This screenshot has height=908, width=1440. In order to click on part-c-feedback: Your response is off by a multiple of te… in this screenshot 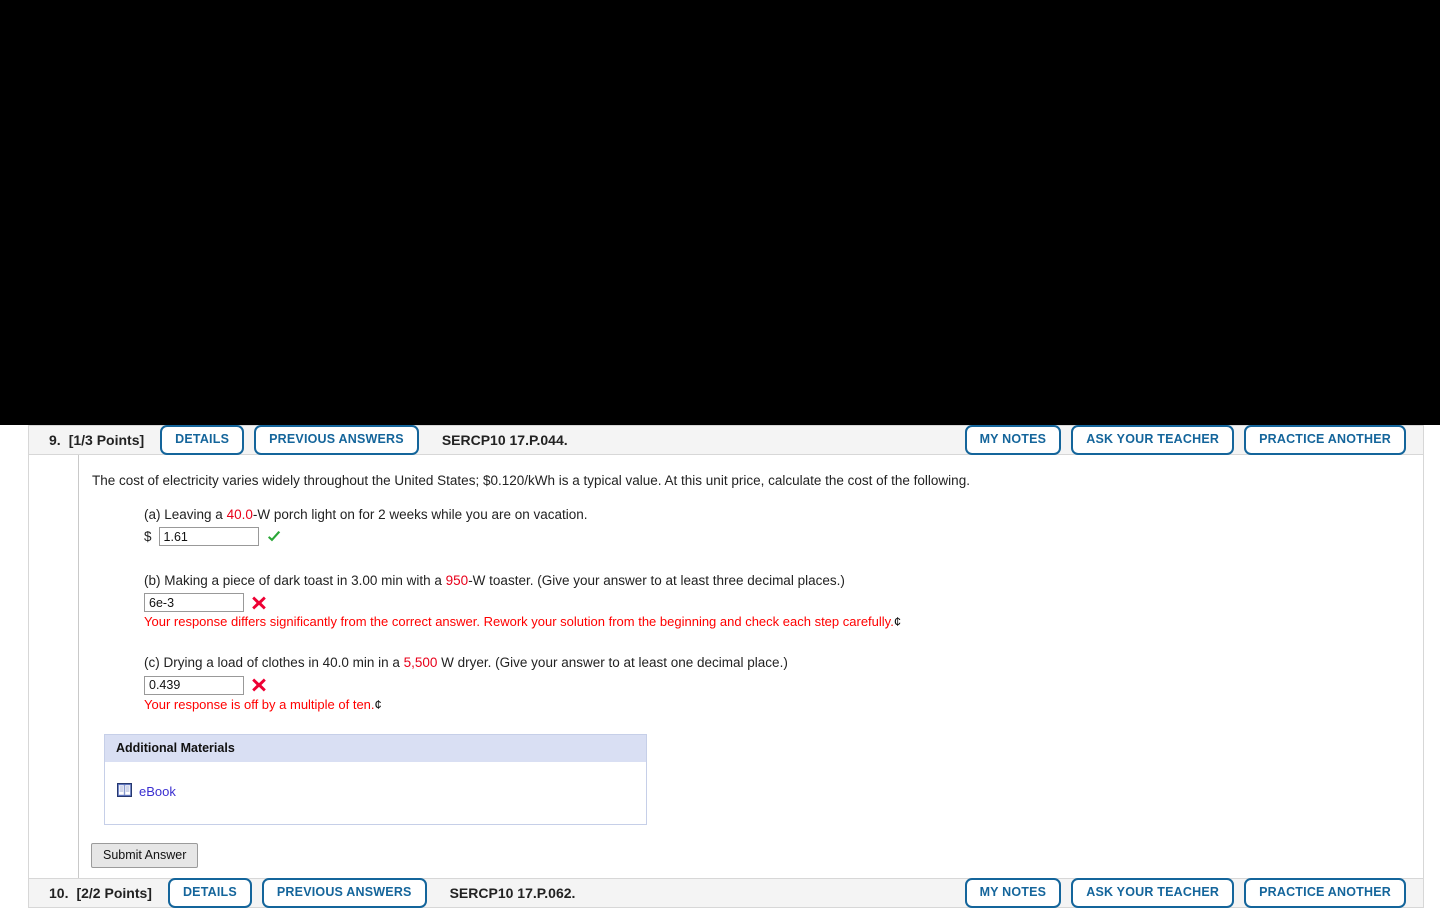, I will do `click(783, 705)`.